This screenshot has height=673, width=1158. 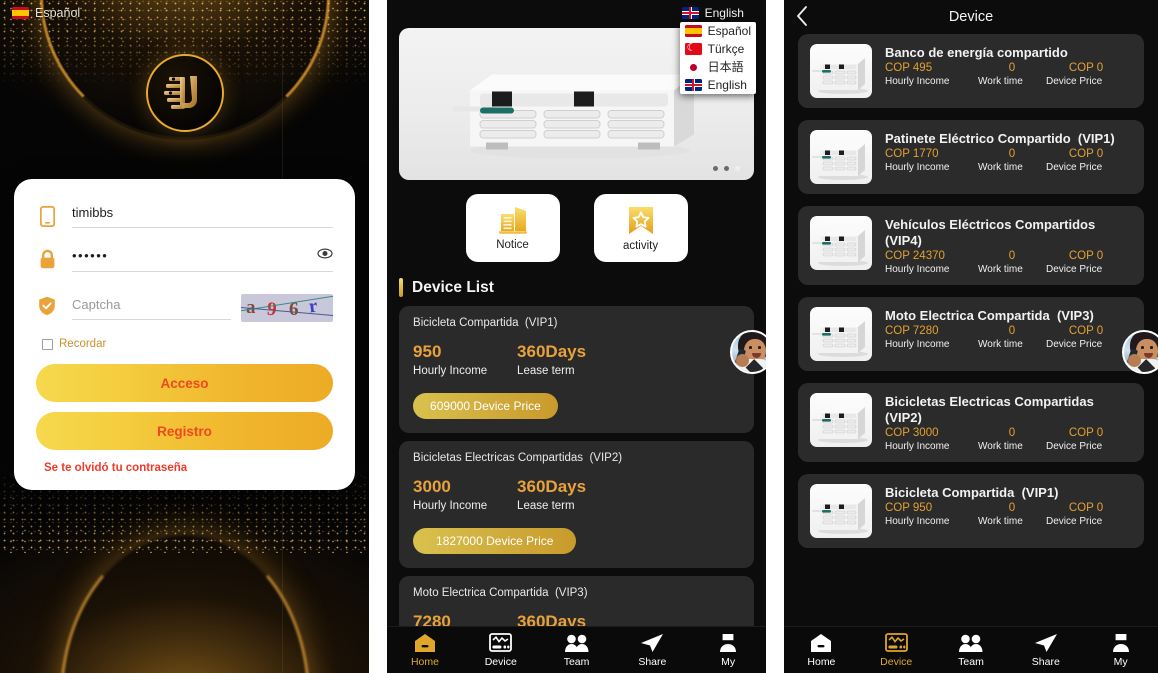 What do you see at coordinates (606, 458) in the screenshot?
I see `card-vip-tag: (VIP2)` at bounding box center [606, 458].